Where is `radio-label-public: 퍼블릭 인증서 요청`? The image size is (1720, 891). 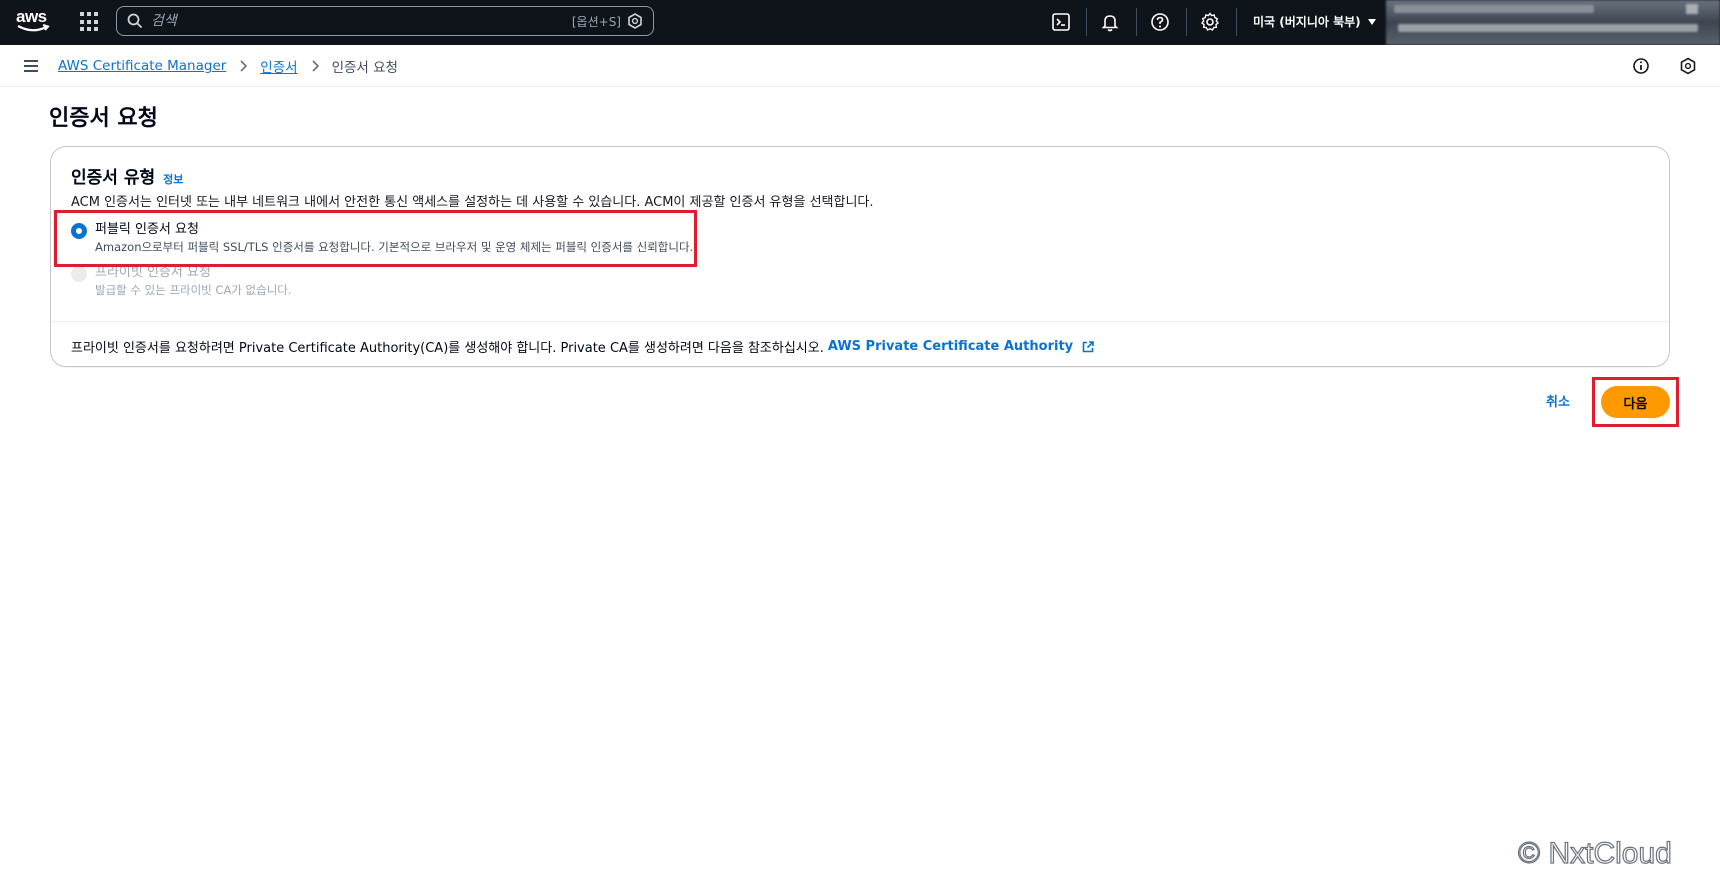
radio-label-public: 퍼블릭 인증서 요청 is located at coordinates (147, 229).